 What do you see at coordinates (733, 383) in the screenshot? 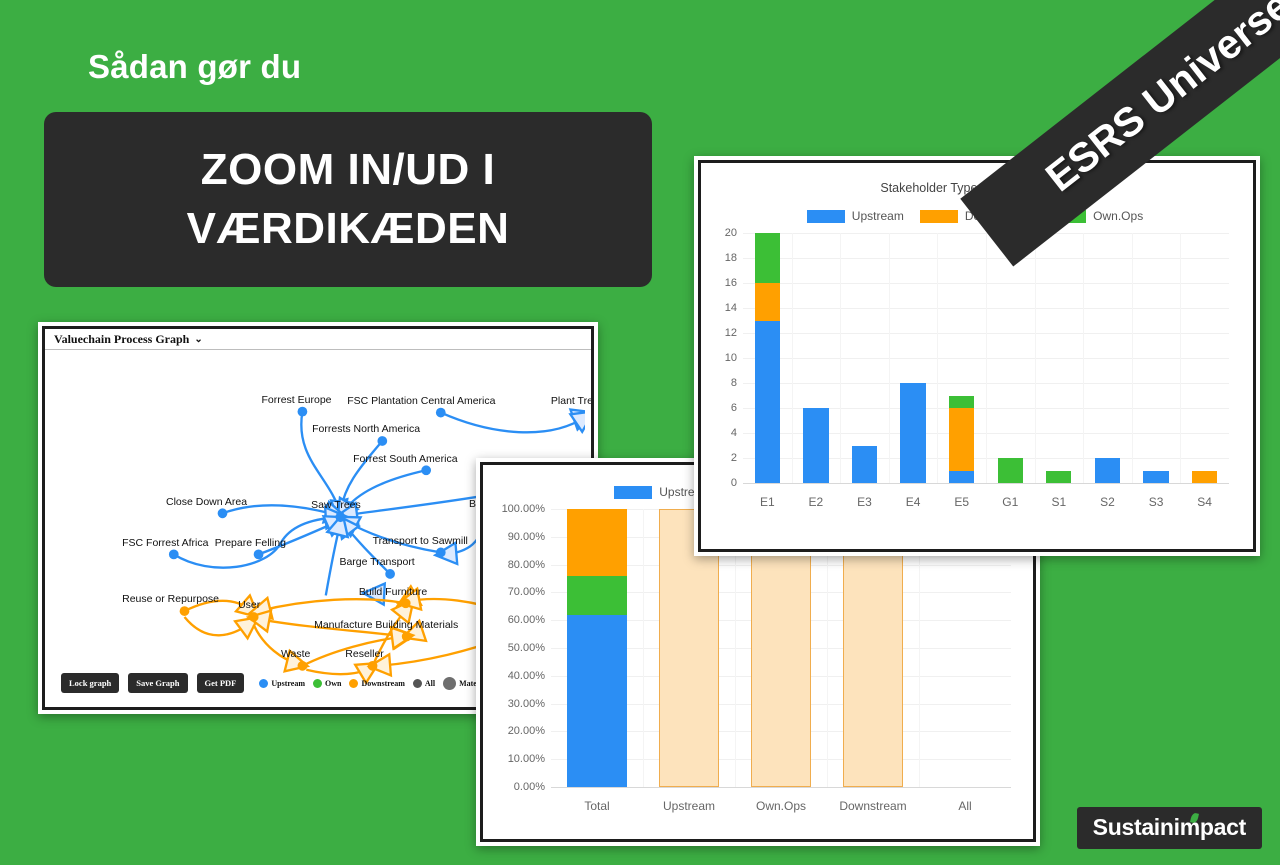
I see `y-axis-tick-label: 8` at bounding box center [733, 383].